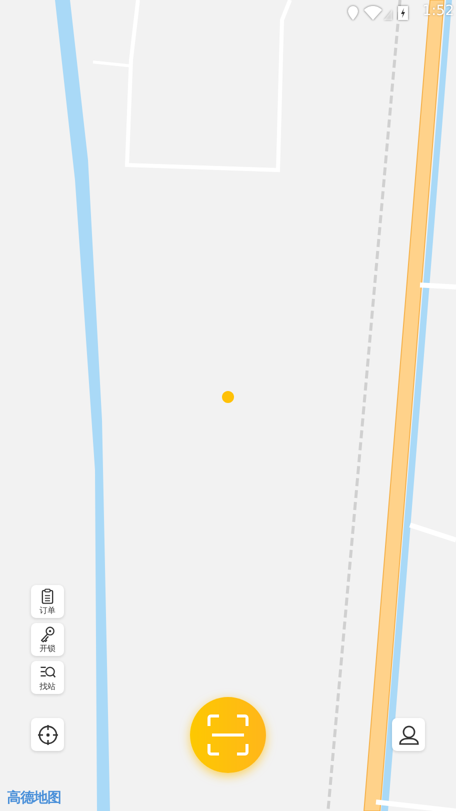 This screenshot has width=456, height=811. Describe the element at coordinates (403, 12) in the screenshot. I see `battery-icon` at that location.